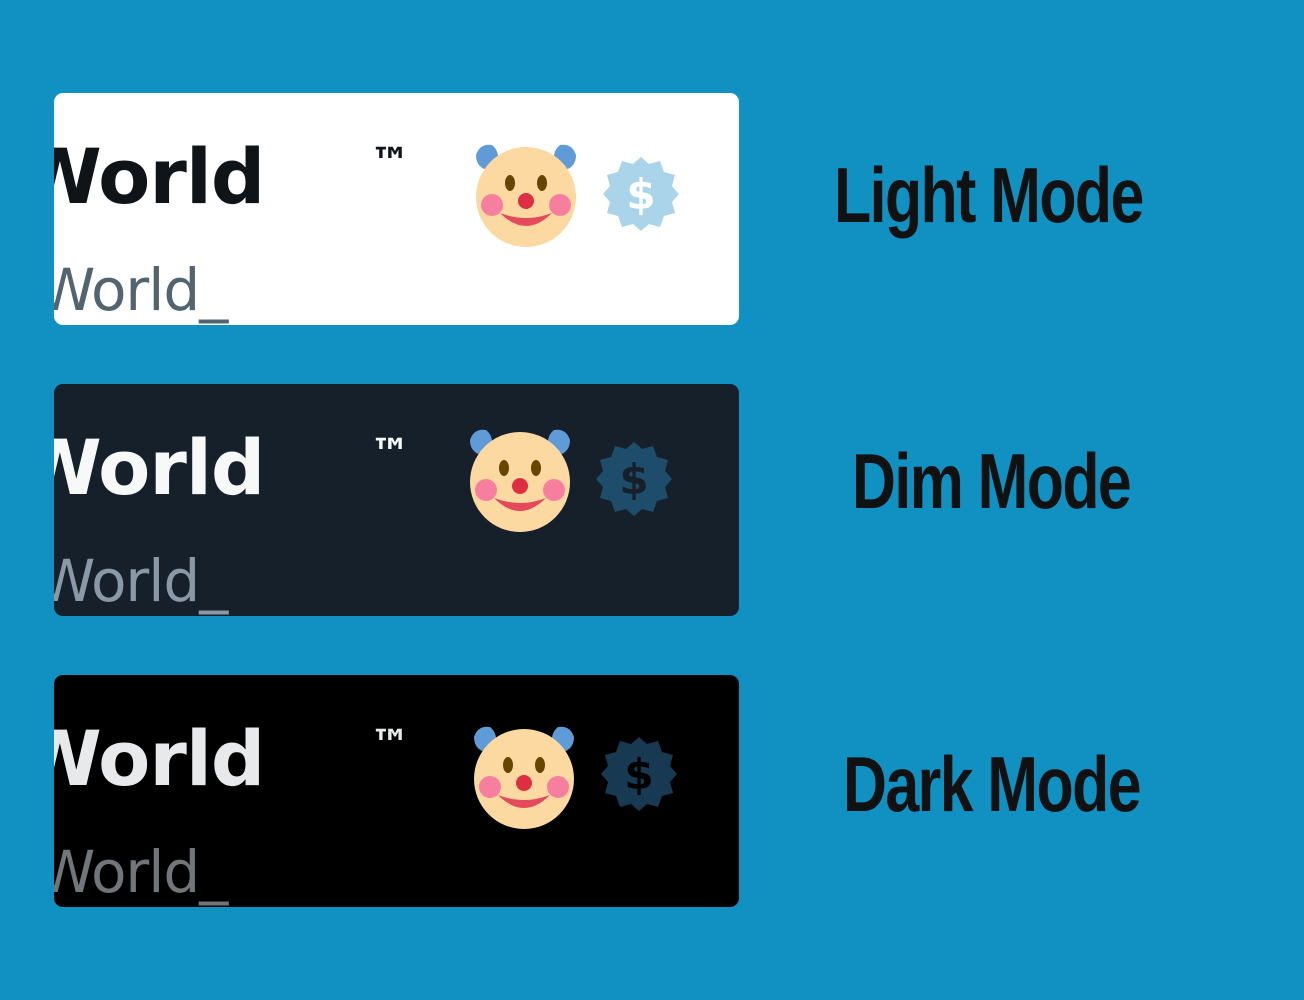 The width and height of the screenshot is (1304, 1000). What do you see at coordinates (989, 195) in the screenshot?
I see `light-mode-label: Light Mode` at bounding box center [989, 195].